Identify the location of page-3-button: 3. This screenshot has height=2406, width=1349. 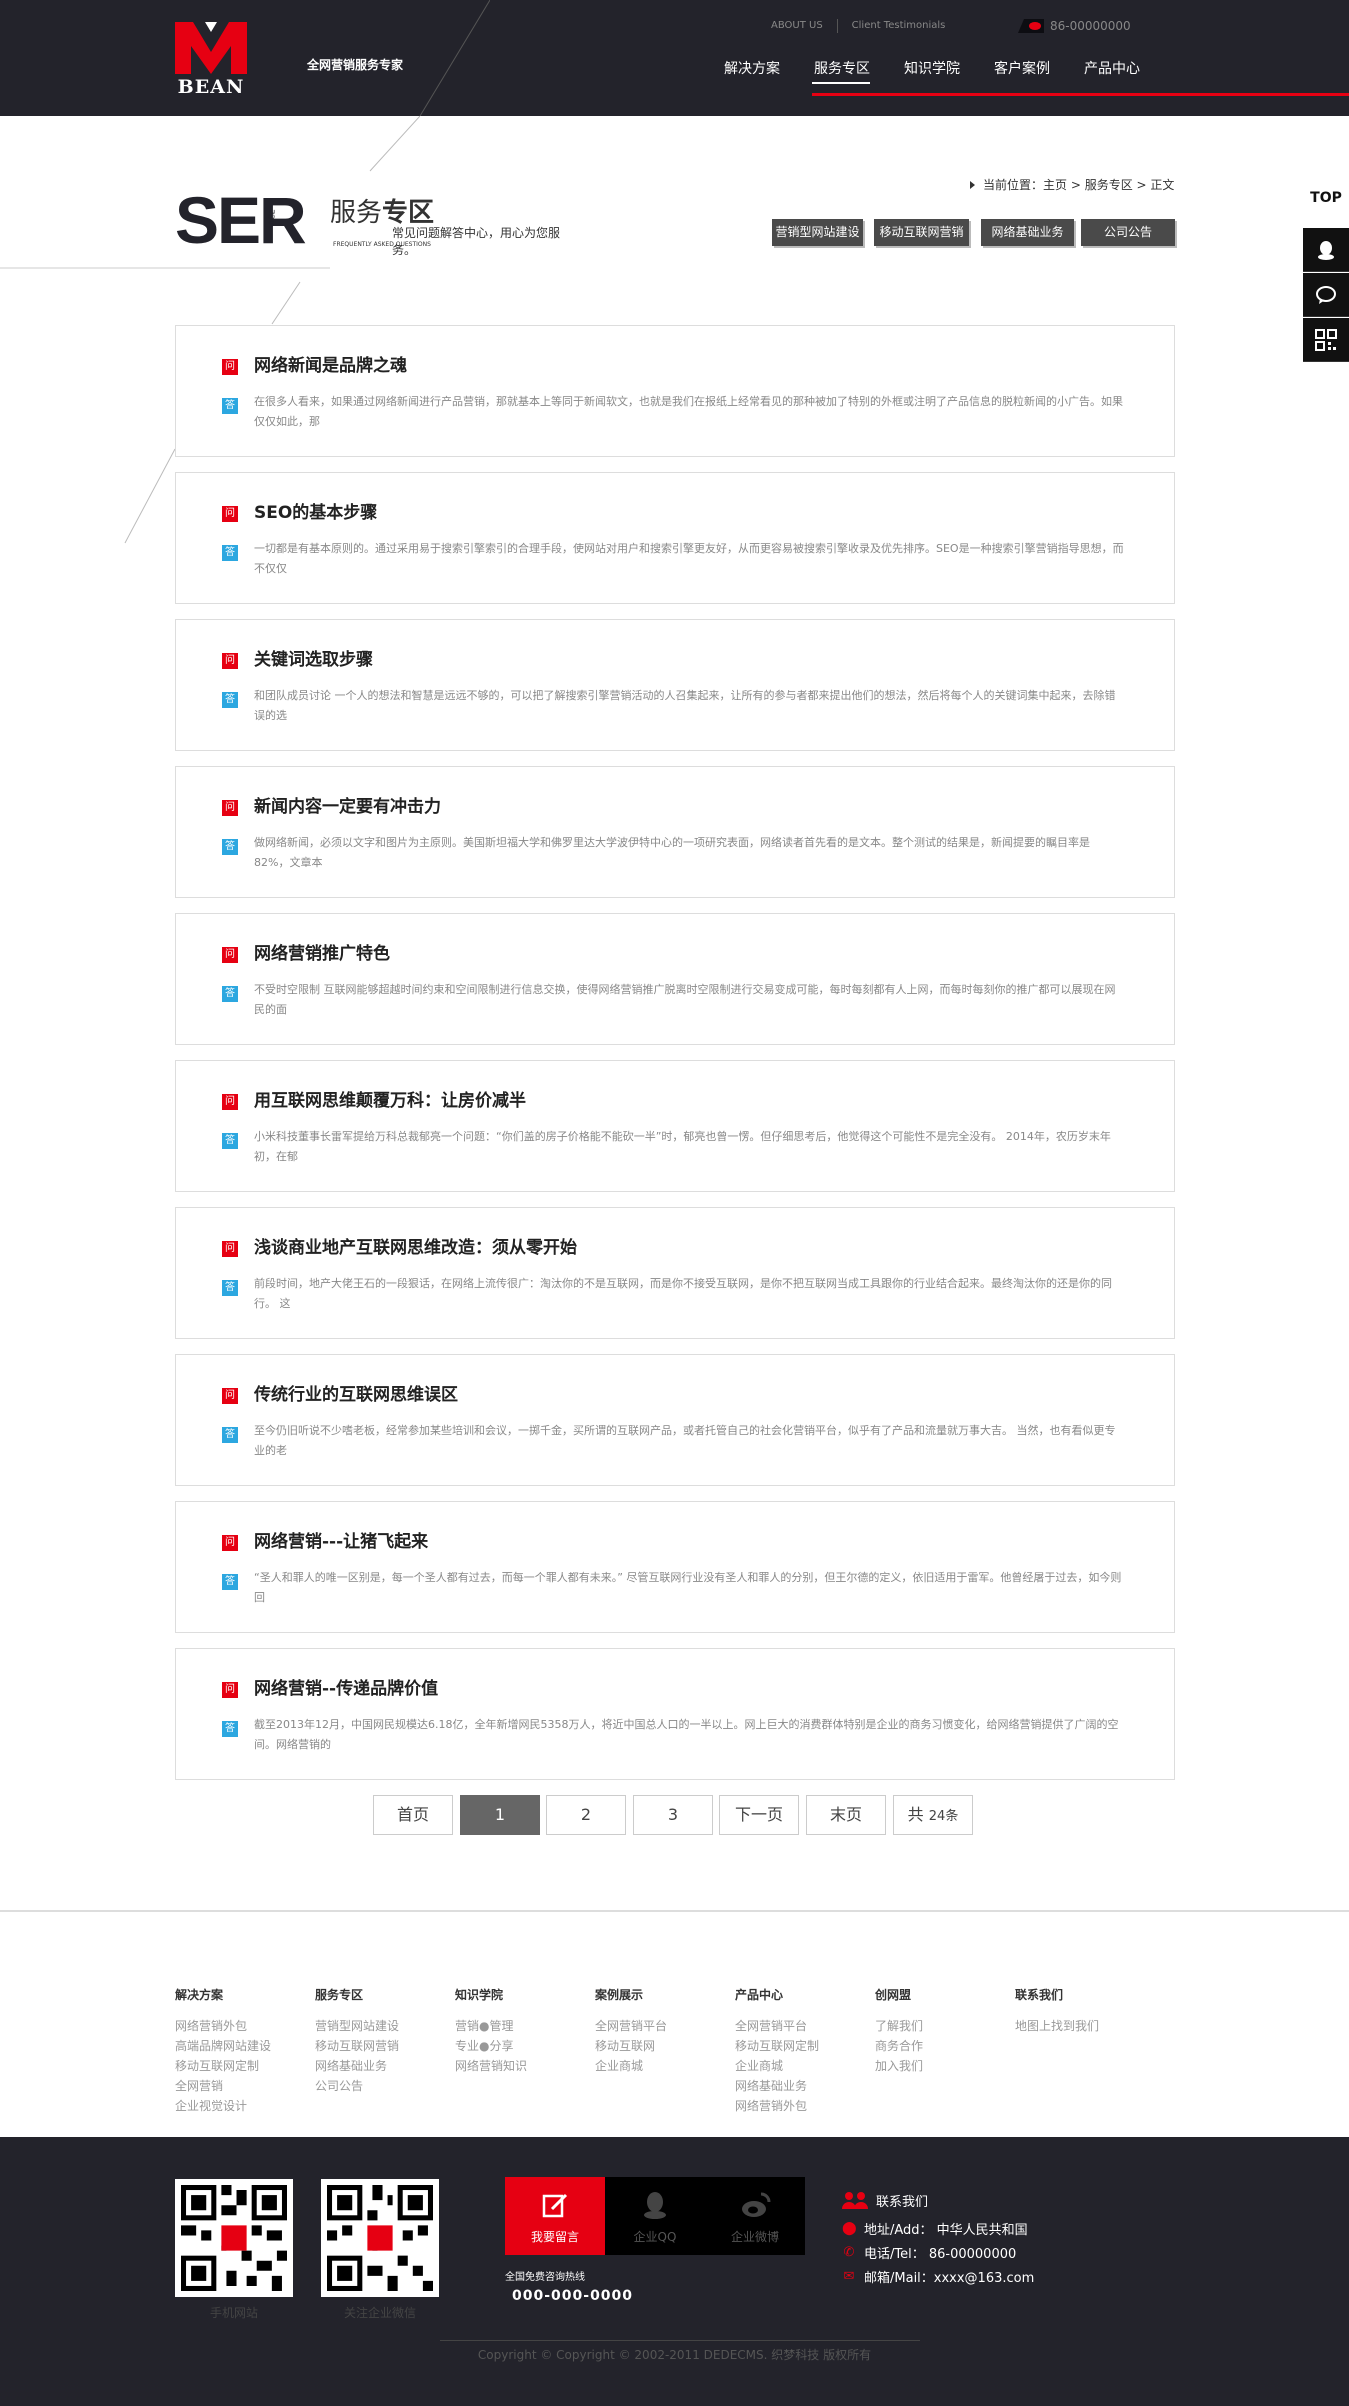
(673, 1815).